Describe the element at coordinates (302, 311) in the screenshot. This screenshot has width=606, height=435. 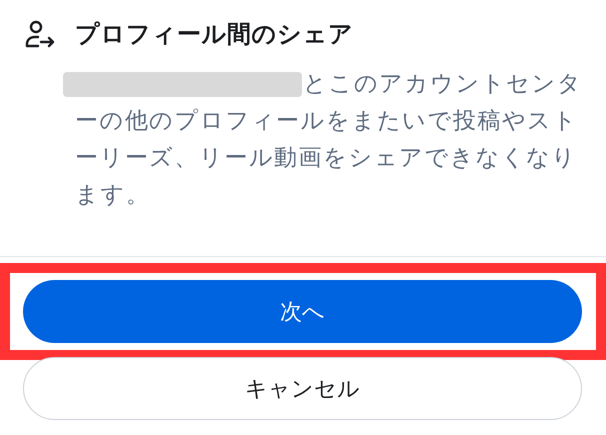
I see `next-button: 次へ` at that location.